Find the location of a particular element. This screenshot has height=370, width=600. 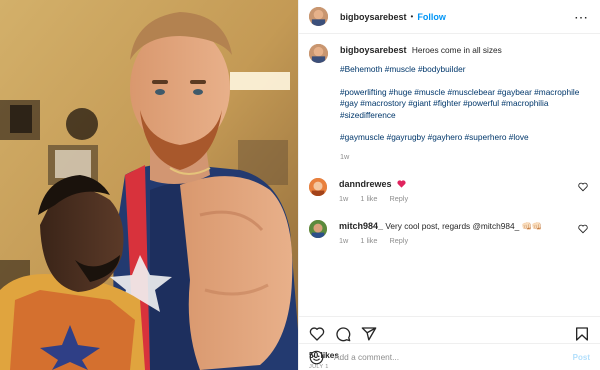

caption-text: bigboysarebest Heroes come in all sizes is located at coordinates (464, 50).